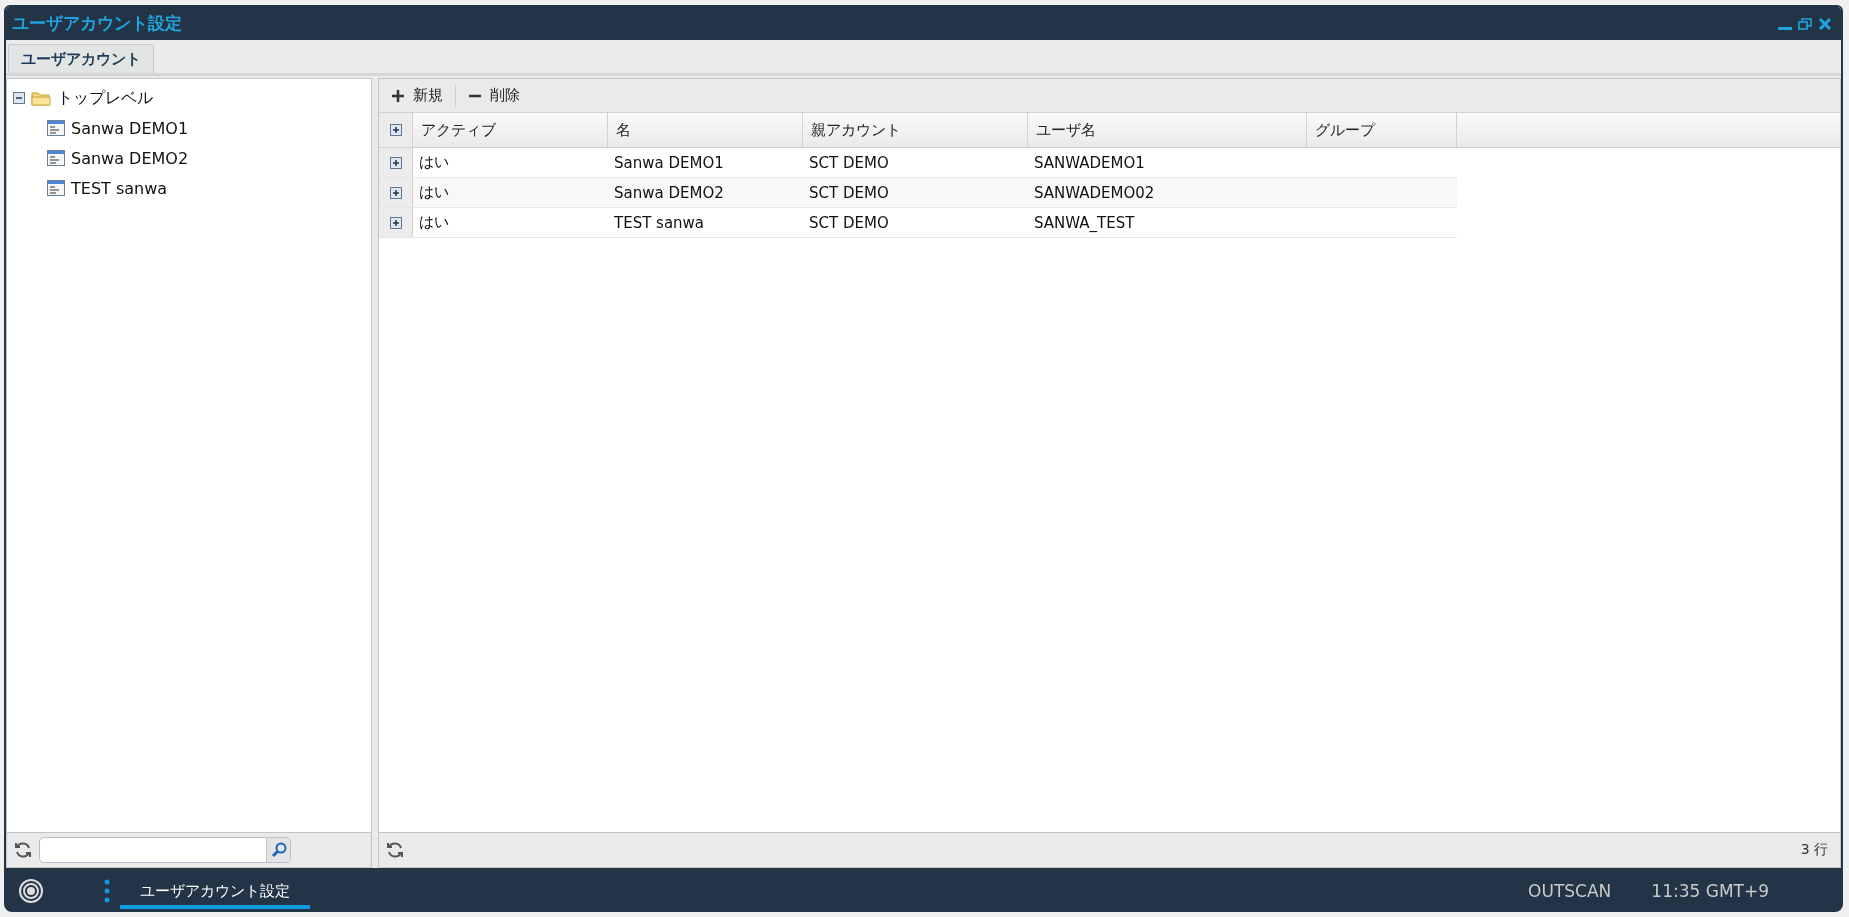  I want to click on tree-item: TEST sanwa, so click(119, 188).